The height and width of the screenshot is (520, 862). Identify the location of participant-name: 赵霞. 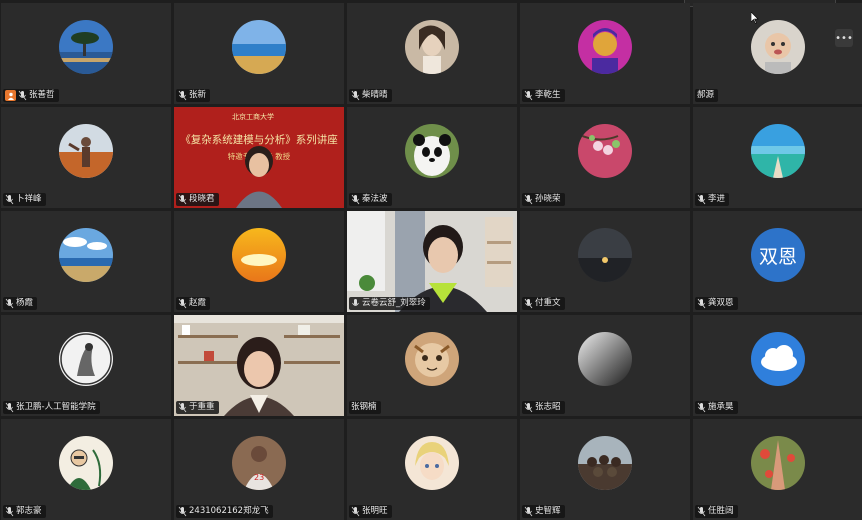
(198, 303).